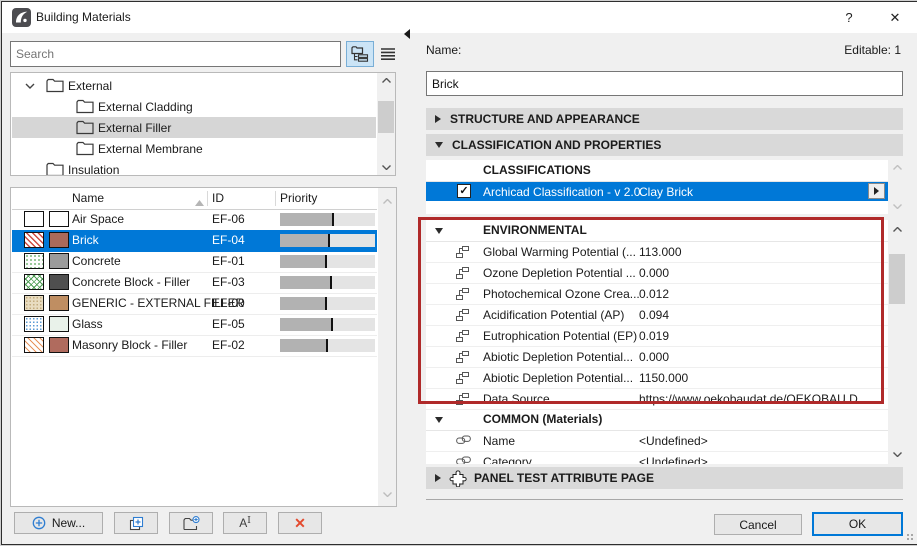 The width and height of the screenshot is (917, 546). I want to click on list-view-toggle-button, so click(388, 54).